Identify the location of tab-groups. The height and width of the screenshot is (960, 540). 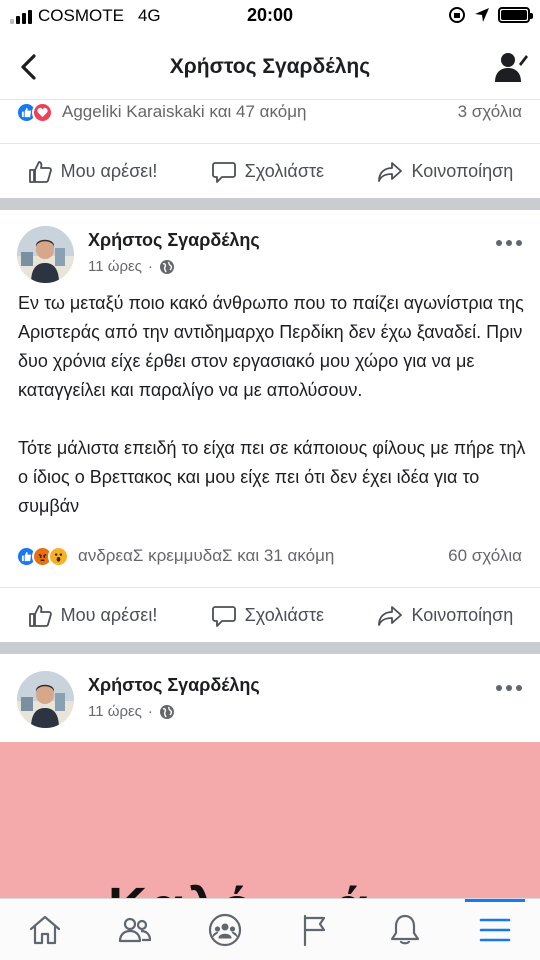
(225, 930).